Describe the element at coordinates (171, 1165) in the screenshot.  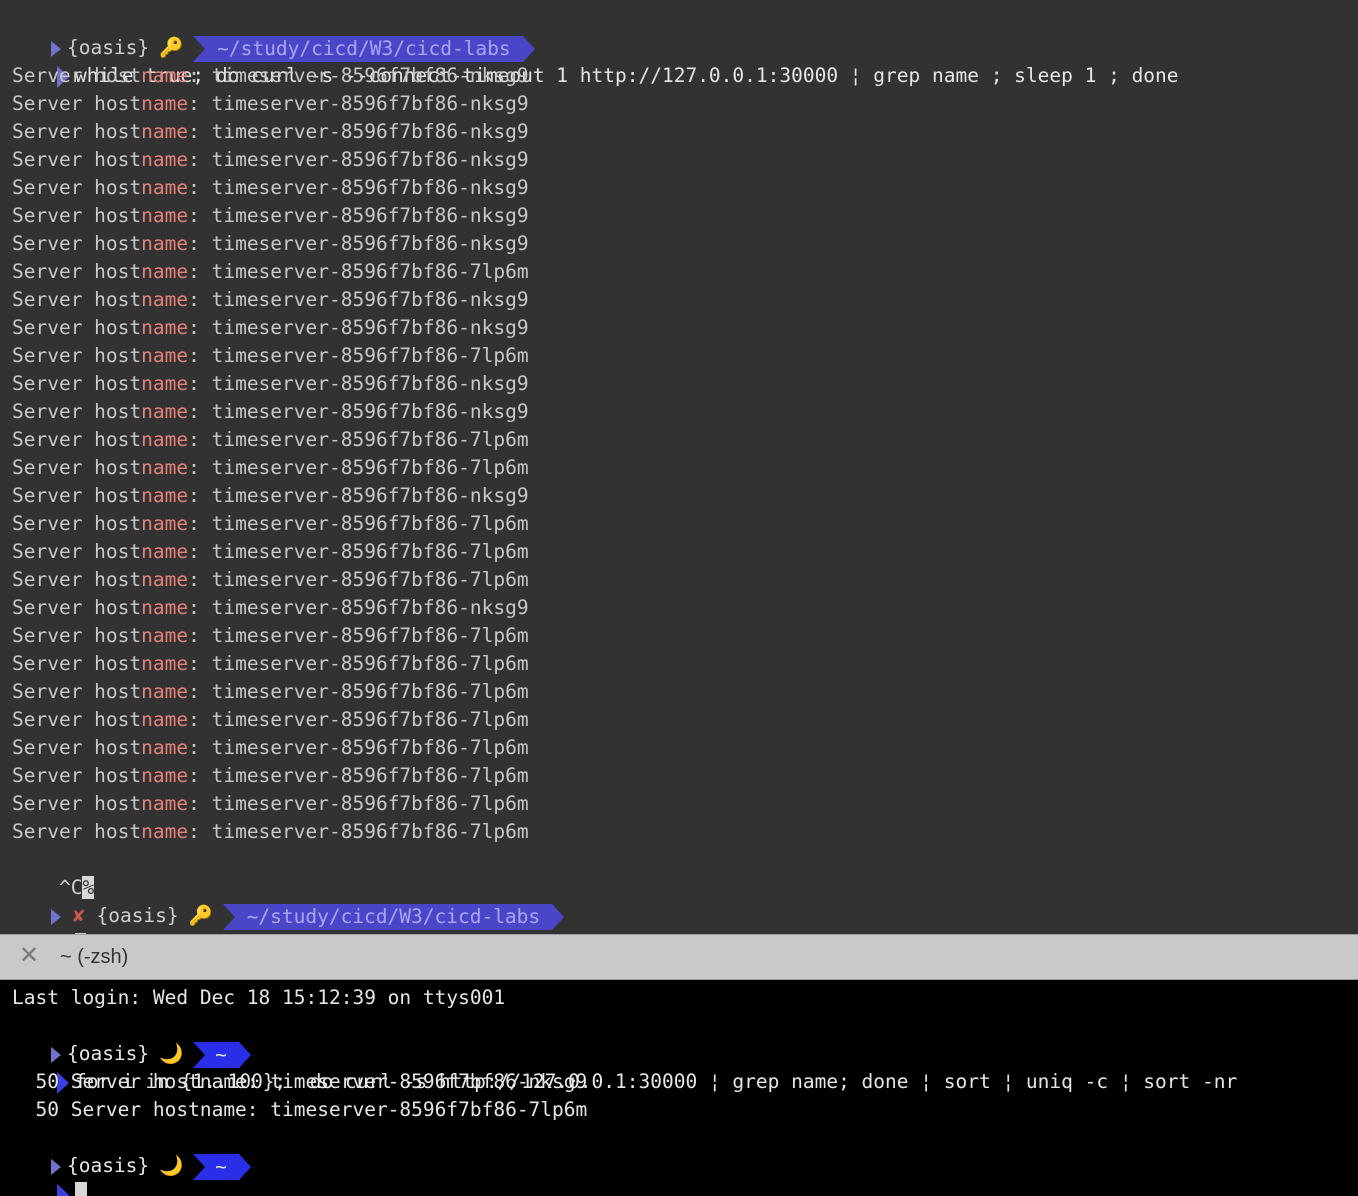
I see `moon-icon: 🌙` at that location.